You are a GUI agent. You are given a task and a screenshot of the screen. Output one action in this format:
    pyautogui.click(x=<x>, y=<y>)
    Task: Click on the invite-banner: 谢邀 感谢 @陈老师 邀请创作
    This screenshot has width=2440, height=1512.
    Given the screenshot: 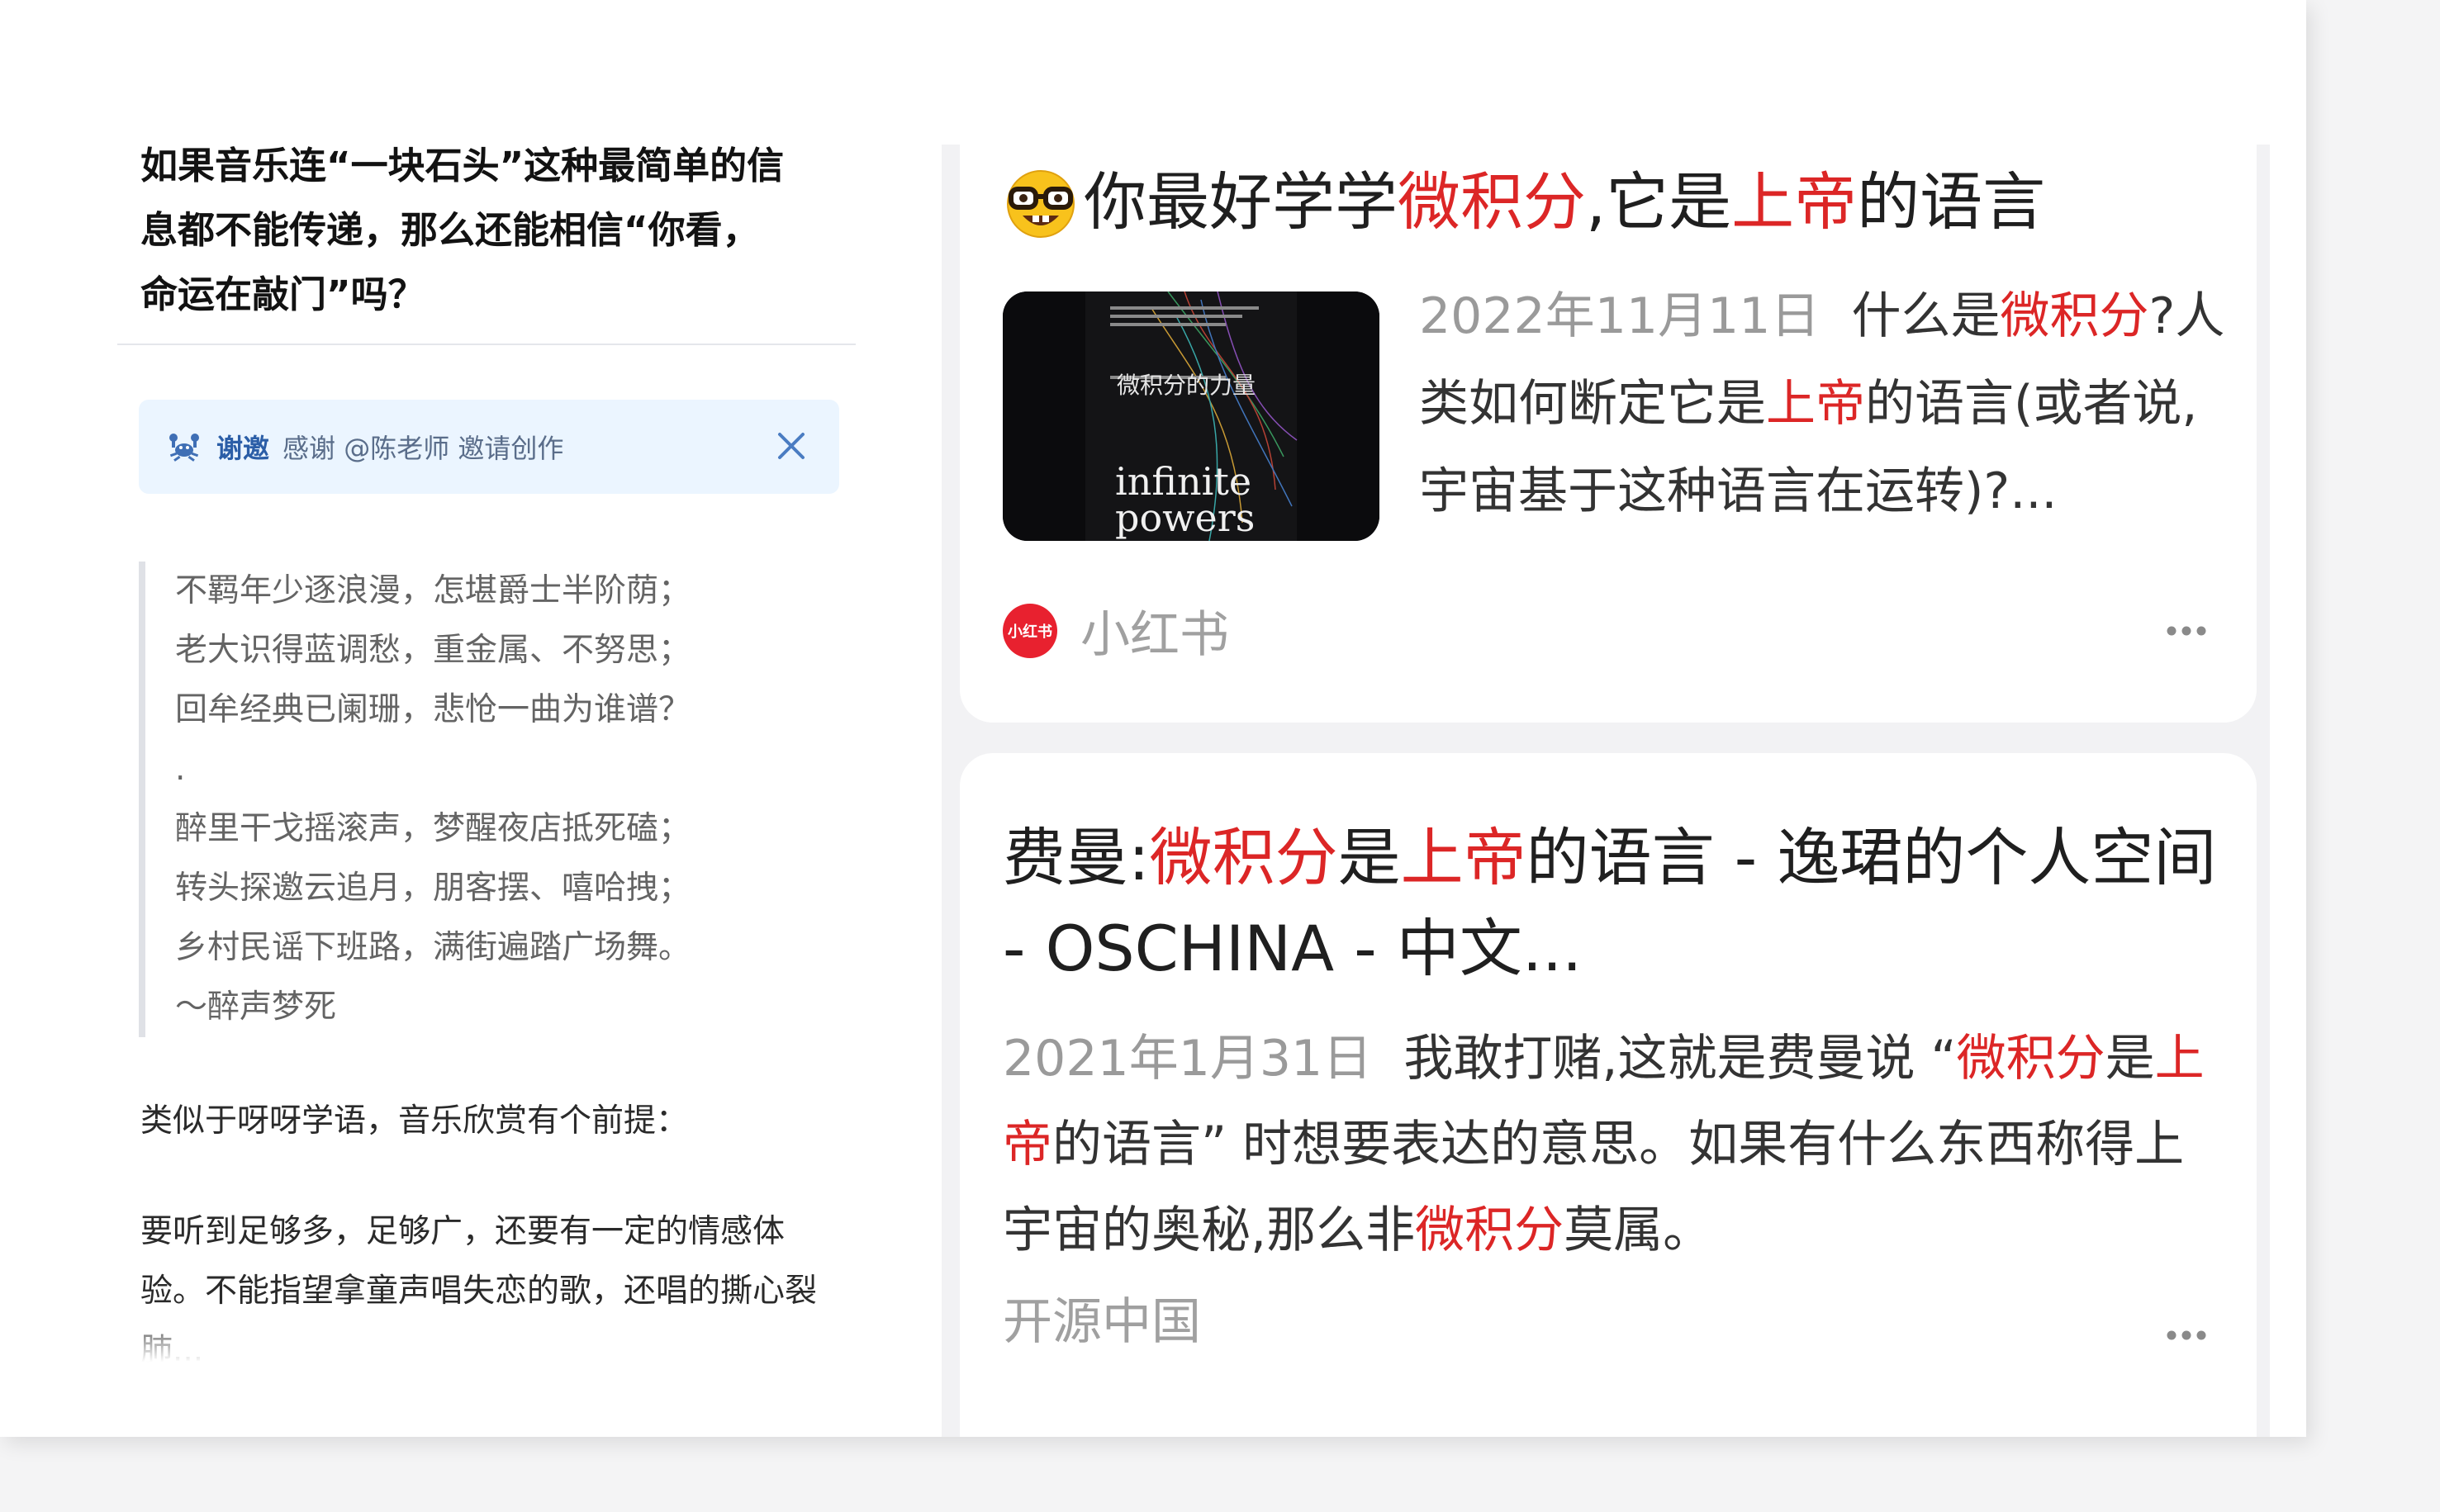 What is the action you would take?
    pyautogui.click(x=489, y=447)
    